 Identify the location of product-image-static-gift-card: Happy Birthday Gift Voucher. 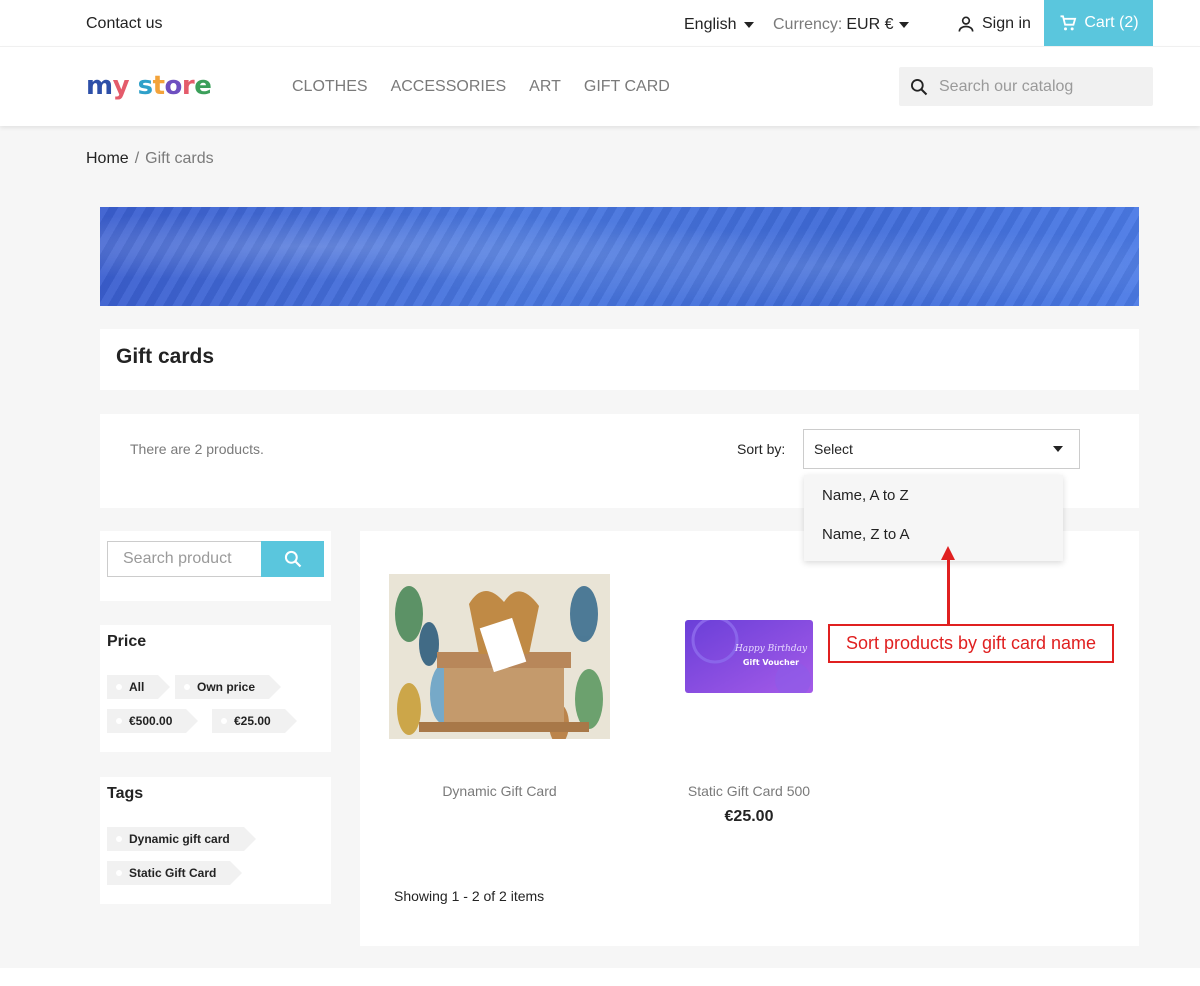
(749, 656).